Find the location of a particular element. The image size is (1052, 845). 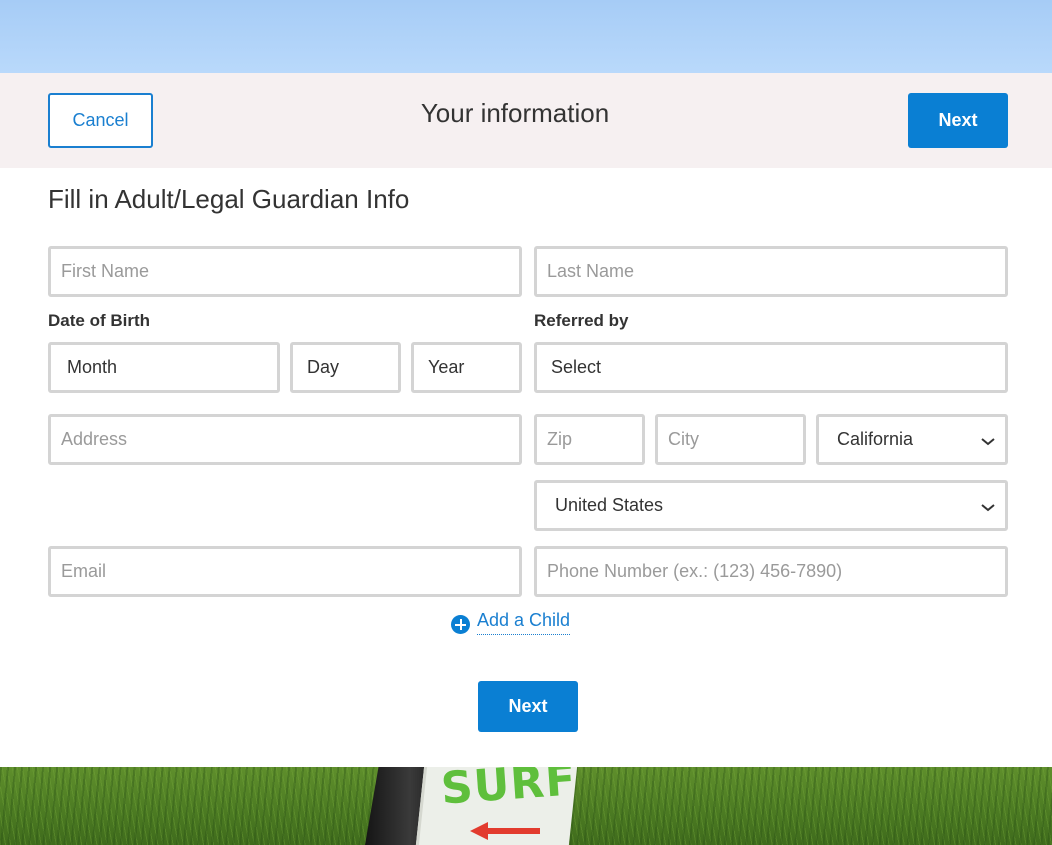

country-select-value: United States is located at coordinates (609, 505).